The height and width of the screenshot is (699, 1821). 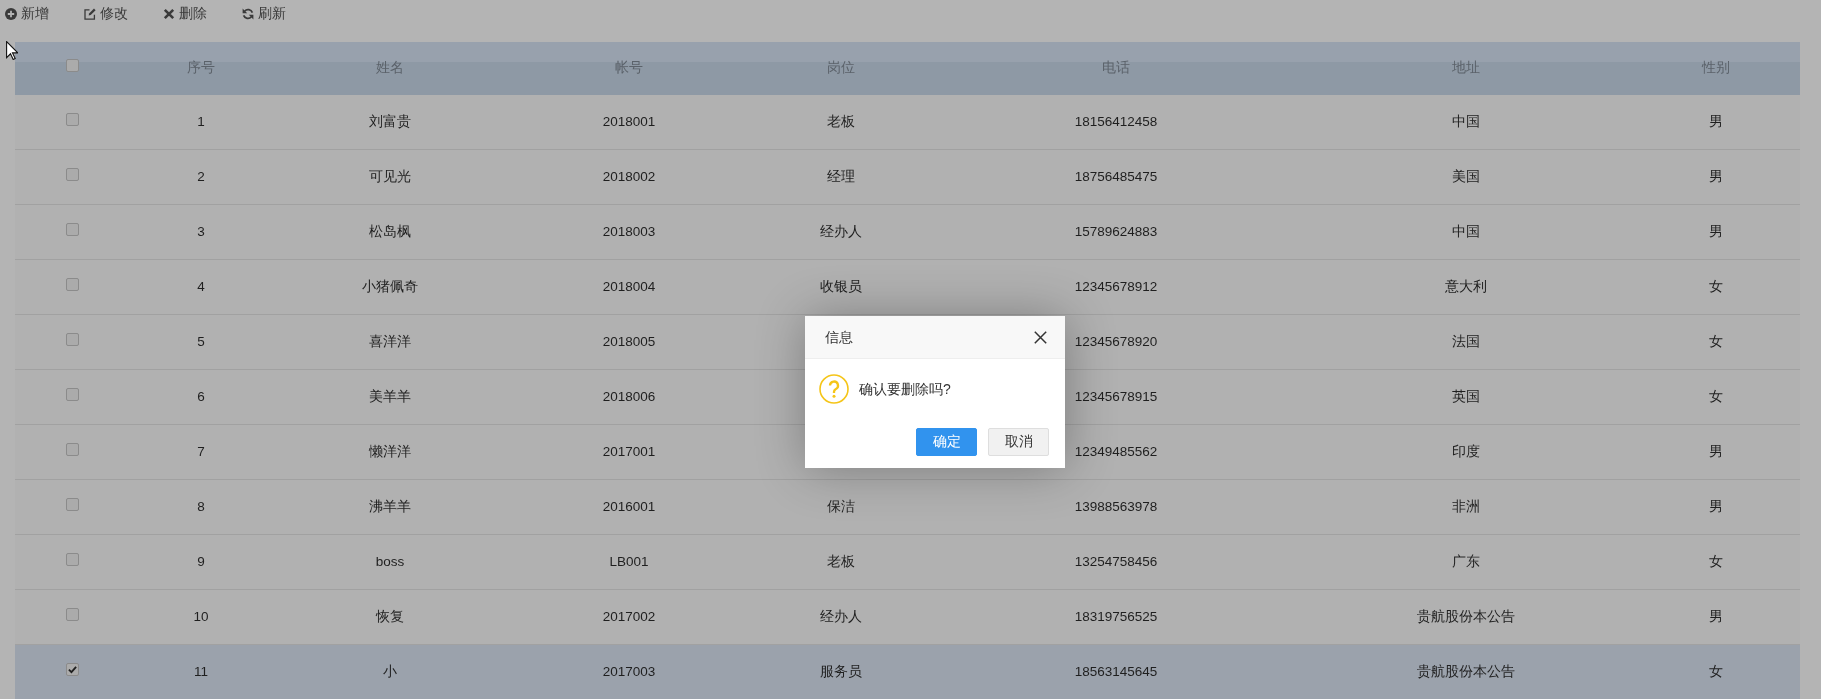 I want to click on table-cell-text: 2018006, so click(x=629, y=396).